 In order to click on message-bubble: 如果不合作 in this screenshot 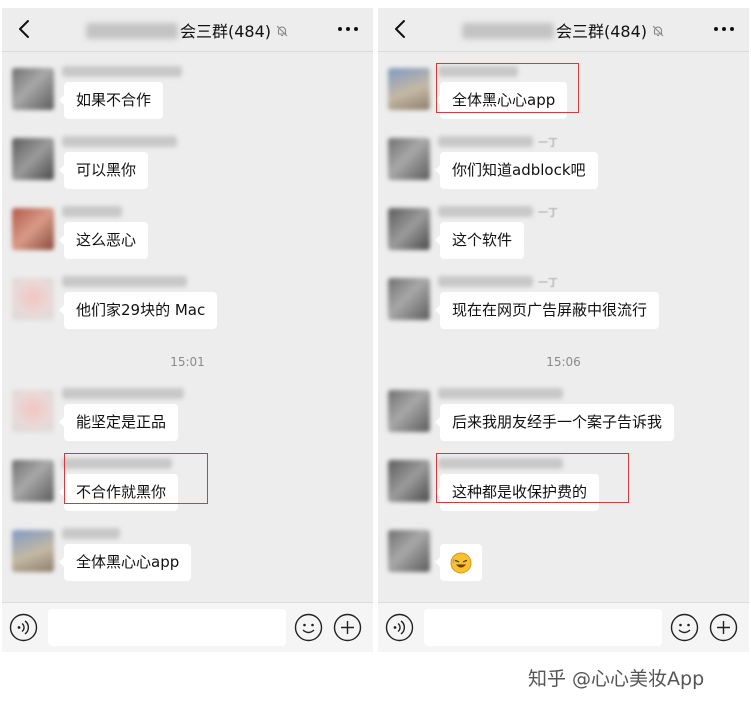, I will do `click(111, 100)`.